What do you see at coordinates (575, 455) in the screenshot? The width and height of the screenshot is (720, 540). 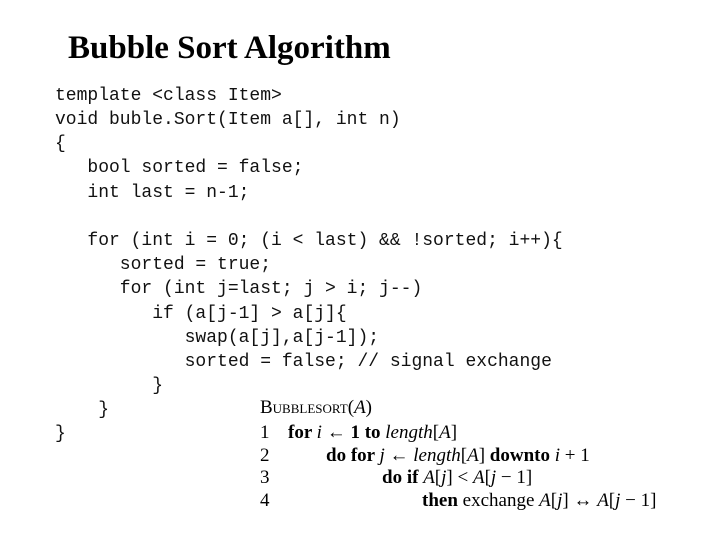 I see `symbol: + 1` at bounding box center [575, 455].